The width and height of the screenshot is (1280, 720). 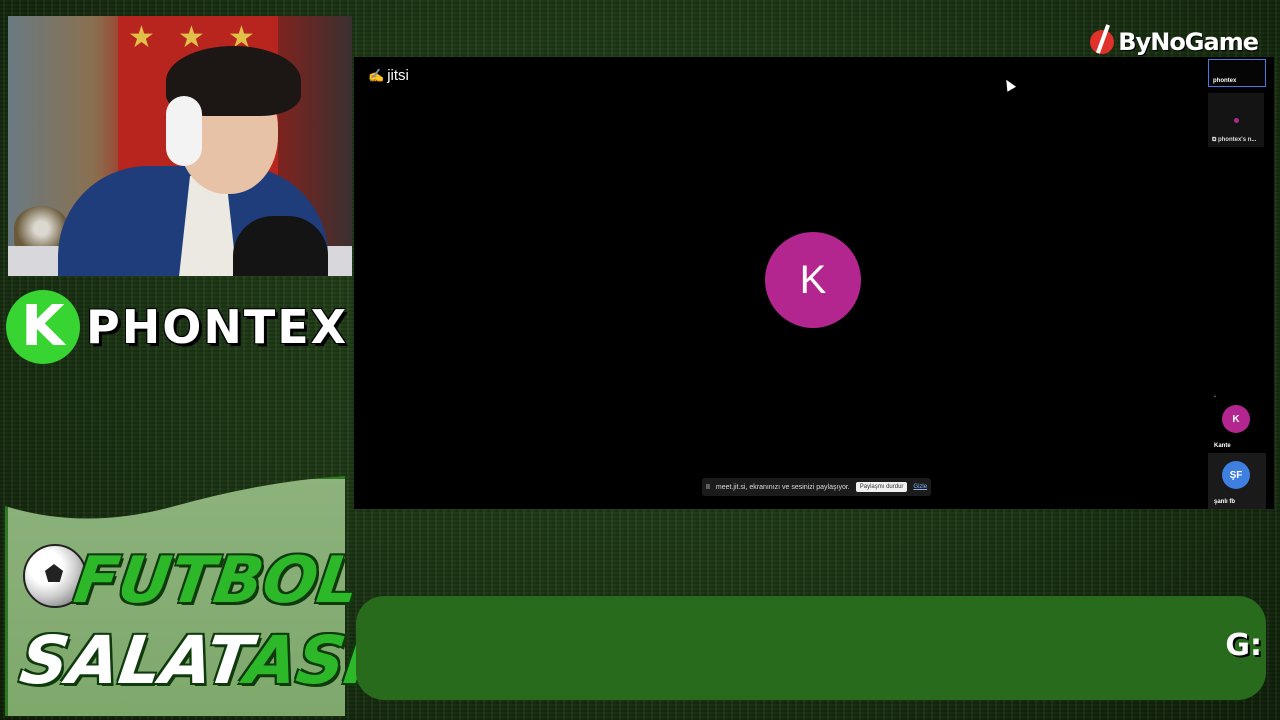 I want to click on streamer-name: PHONTEX, so click(x=217, y=327).